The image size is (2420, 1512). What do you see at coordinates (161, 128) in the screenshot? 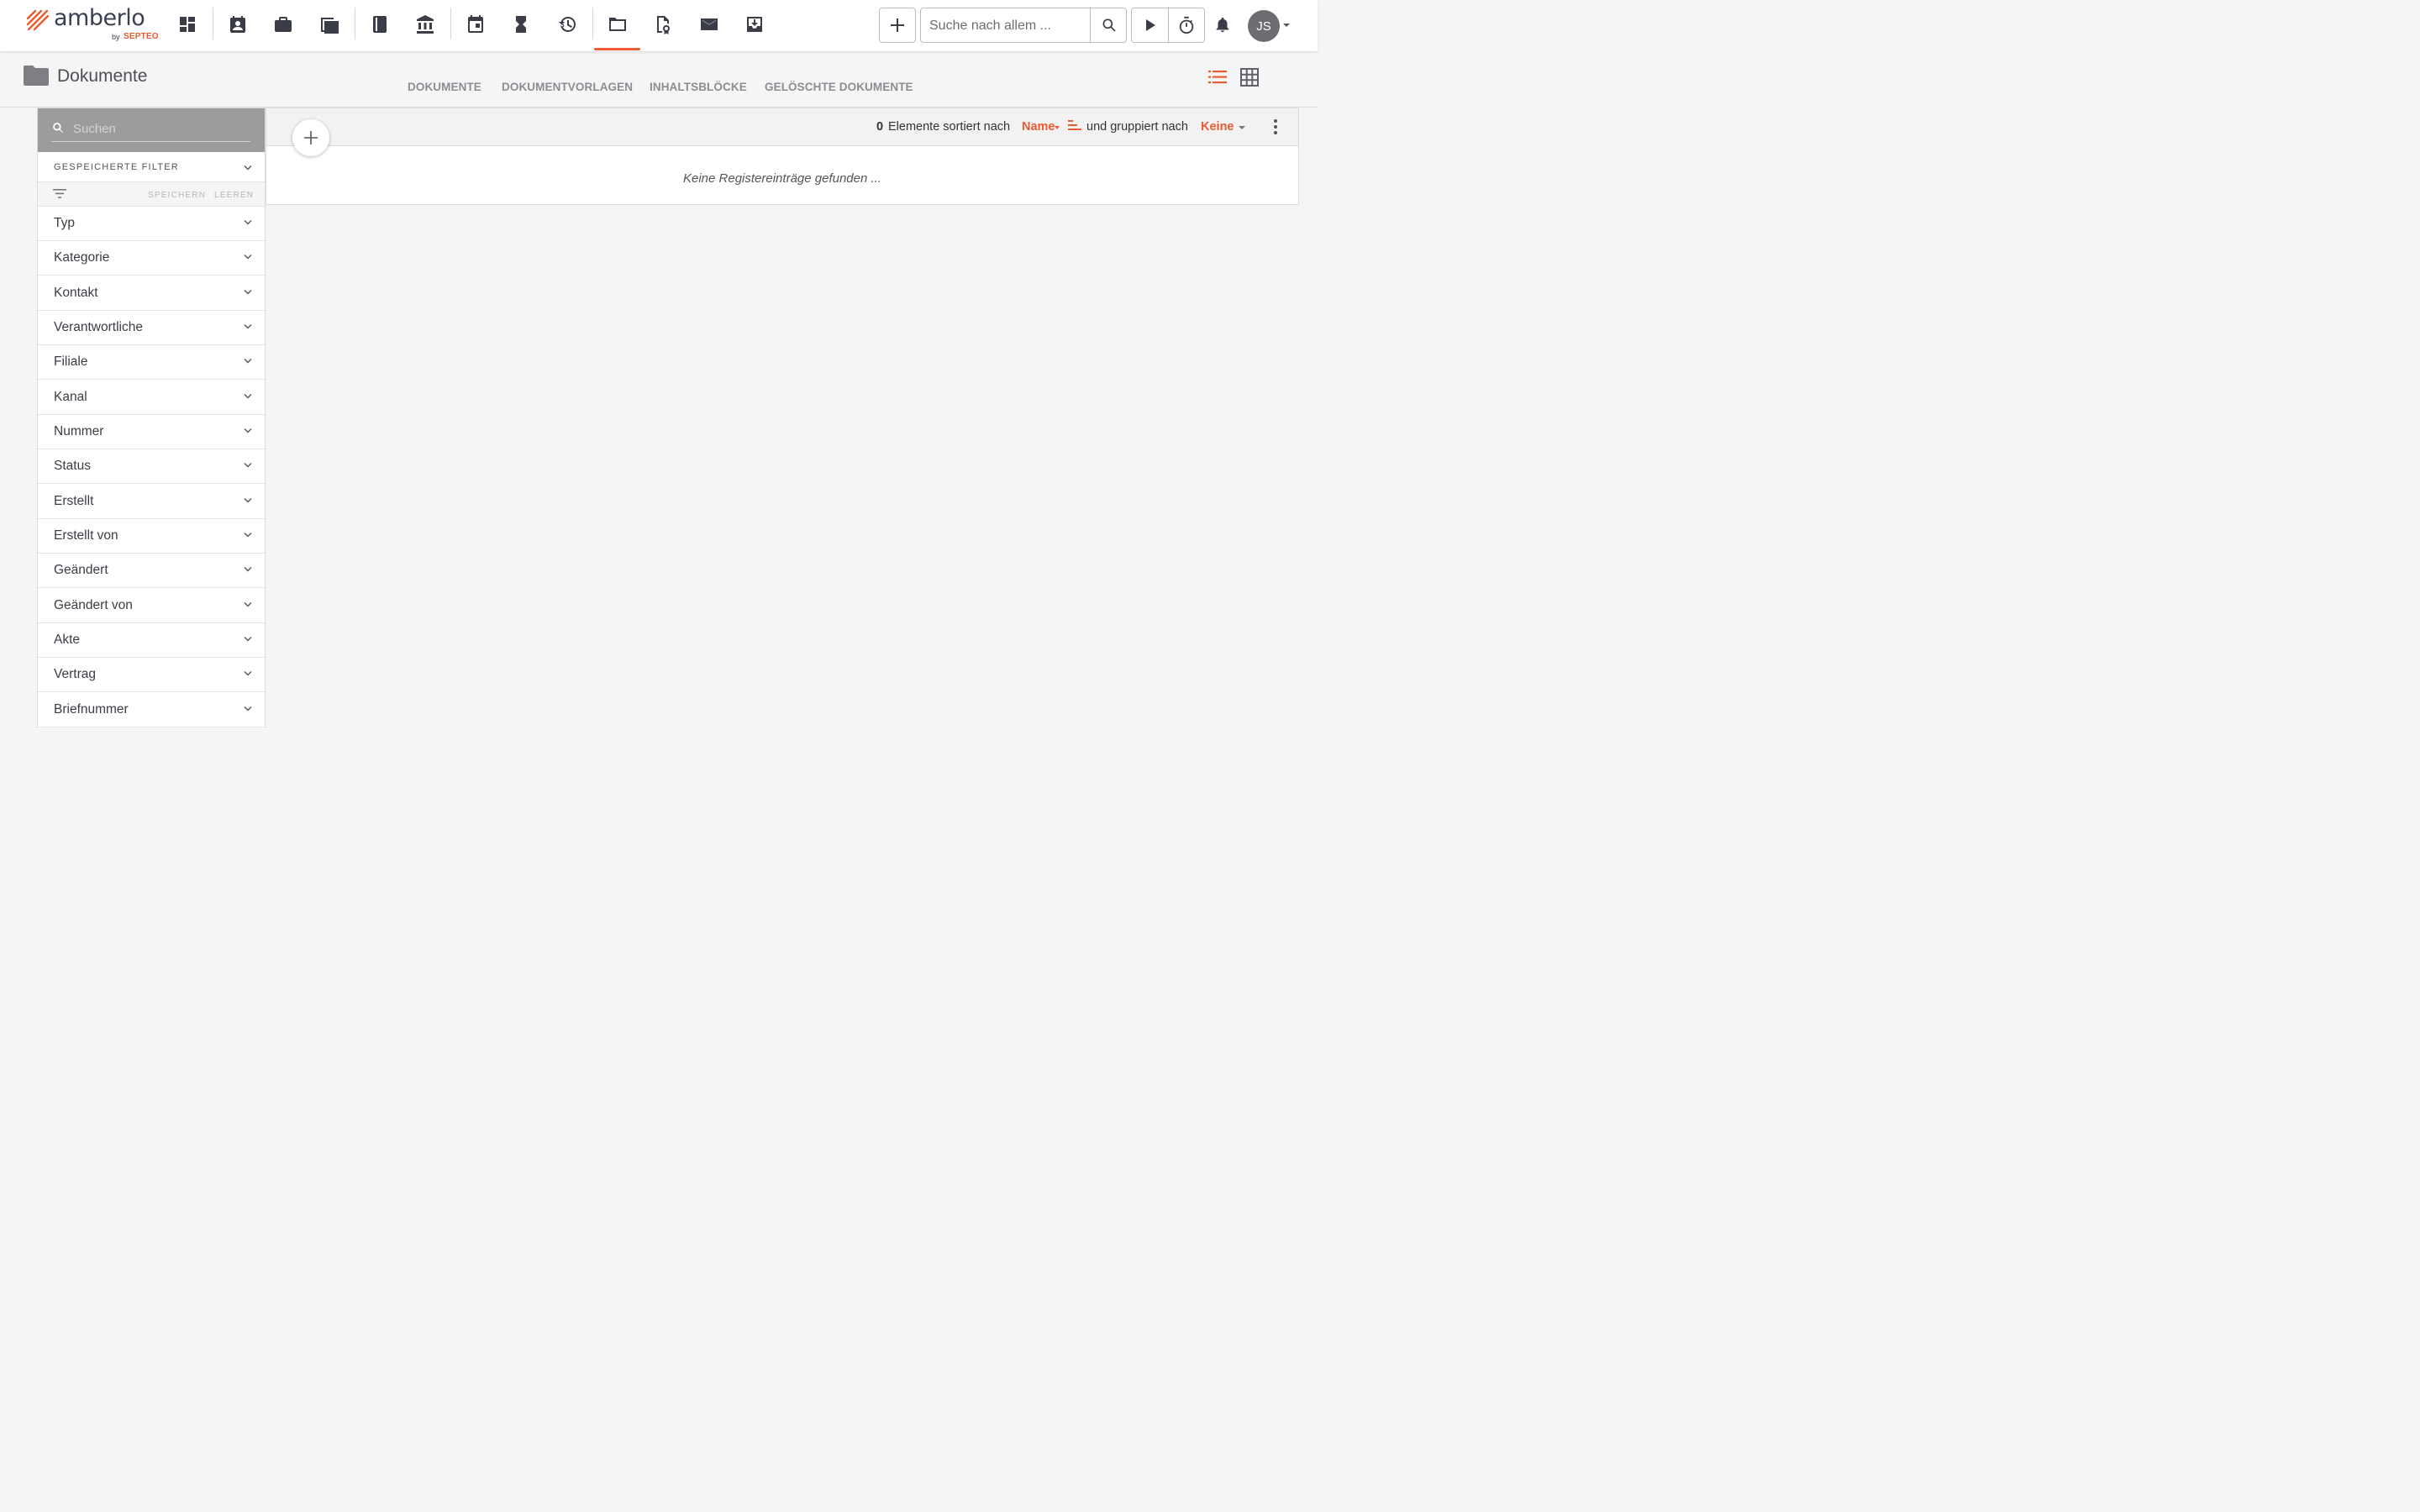
I see `sidebar-search-input` at bounding box center [161, 128].